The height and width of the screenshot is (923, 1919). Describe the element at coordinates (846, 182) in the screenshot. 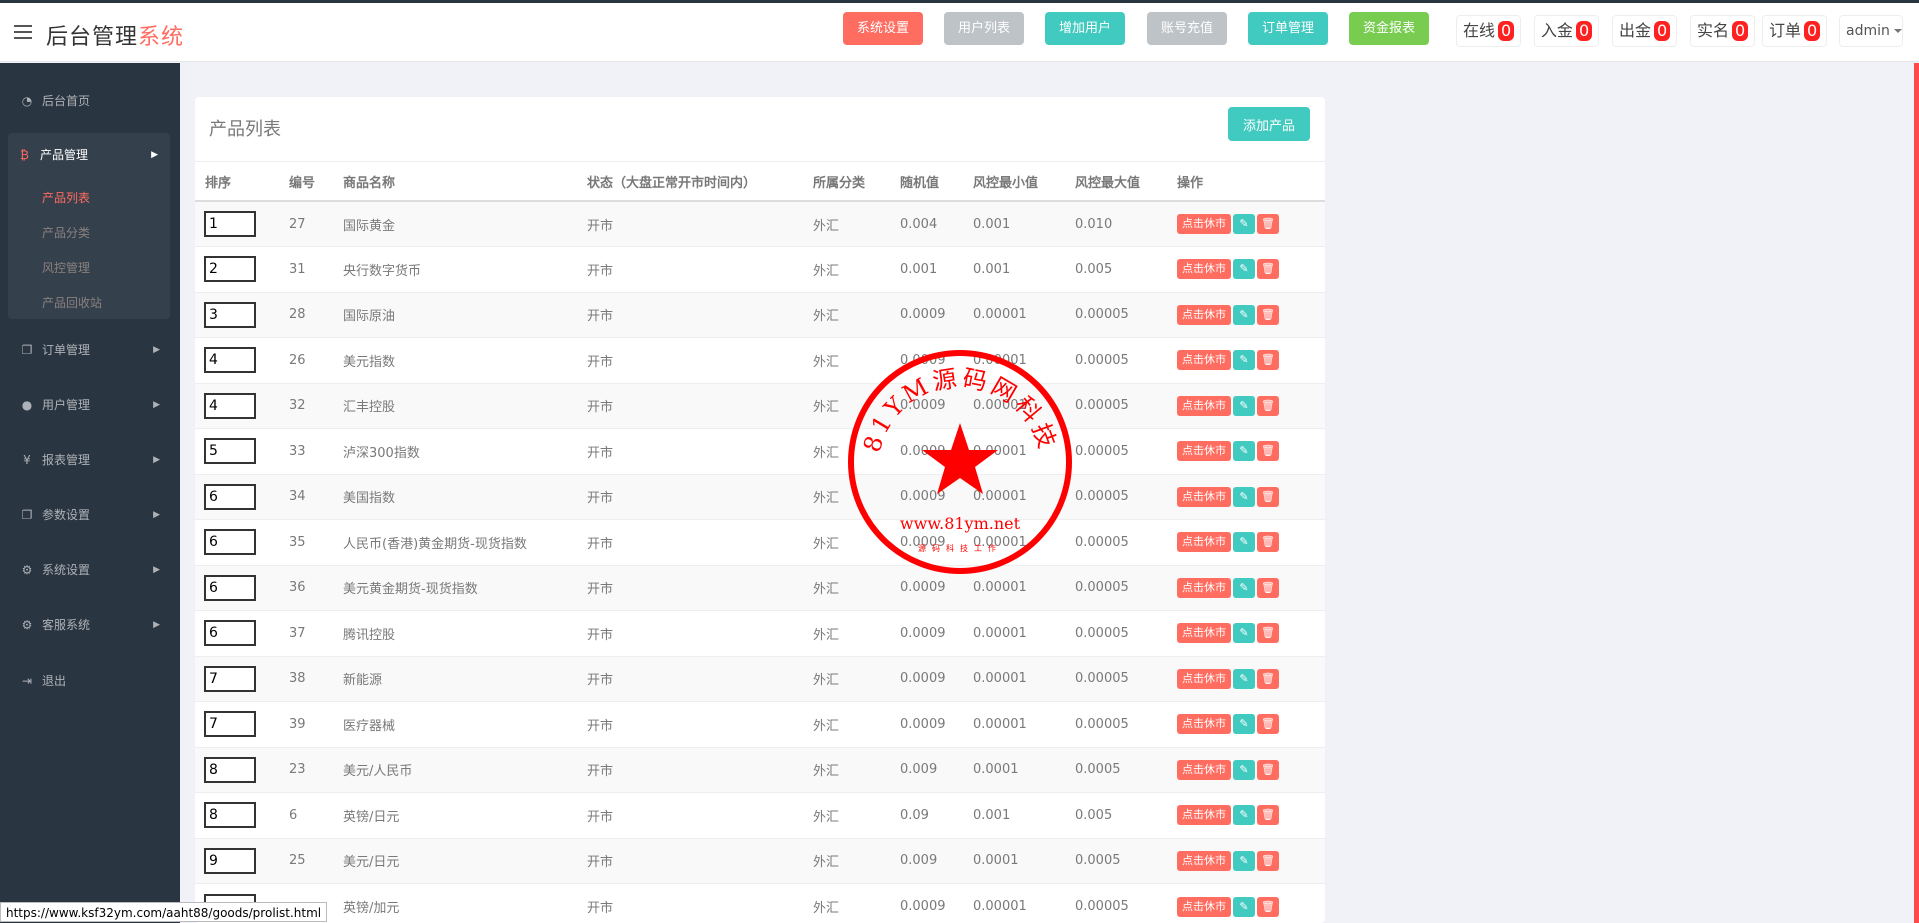

I see `column-header: 所属分类` at that location.